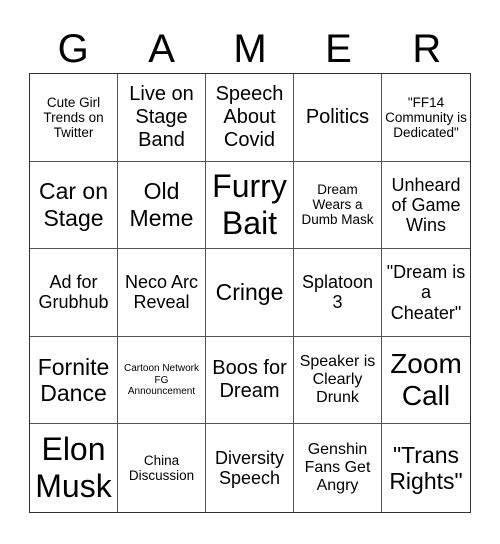 The width and height of the screenshot is (500, 544). What do you see at coordinates (338, 468) in the screenshot?
I see `bingo-cell: Genshin Fans Get Angry` at bounding box center [338, 468].